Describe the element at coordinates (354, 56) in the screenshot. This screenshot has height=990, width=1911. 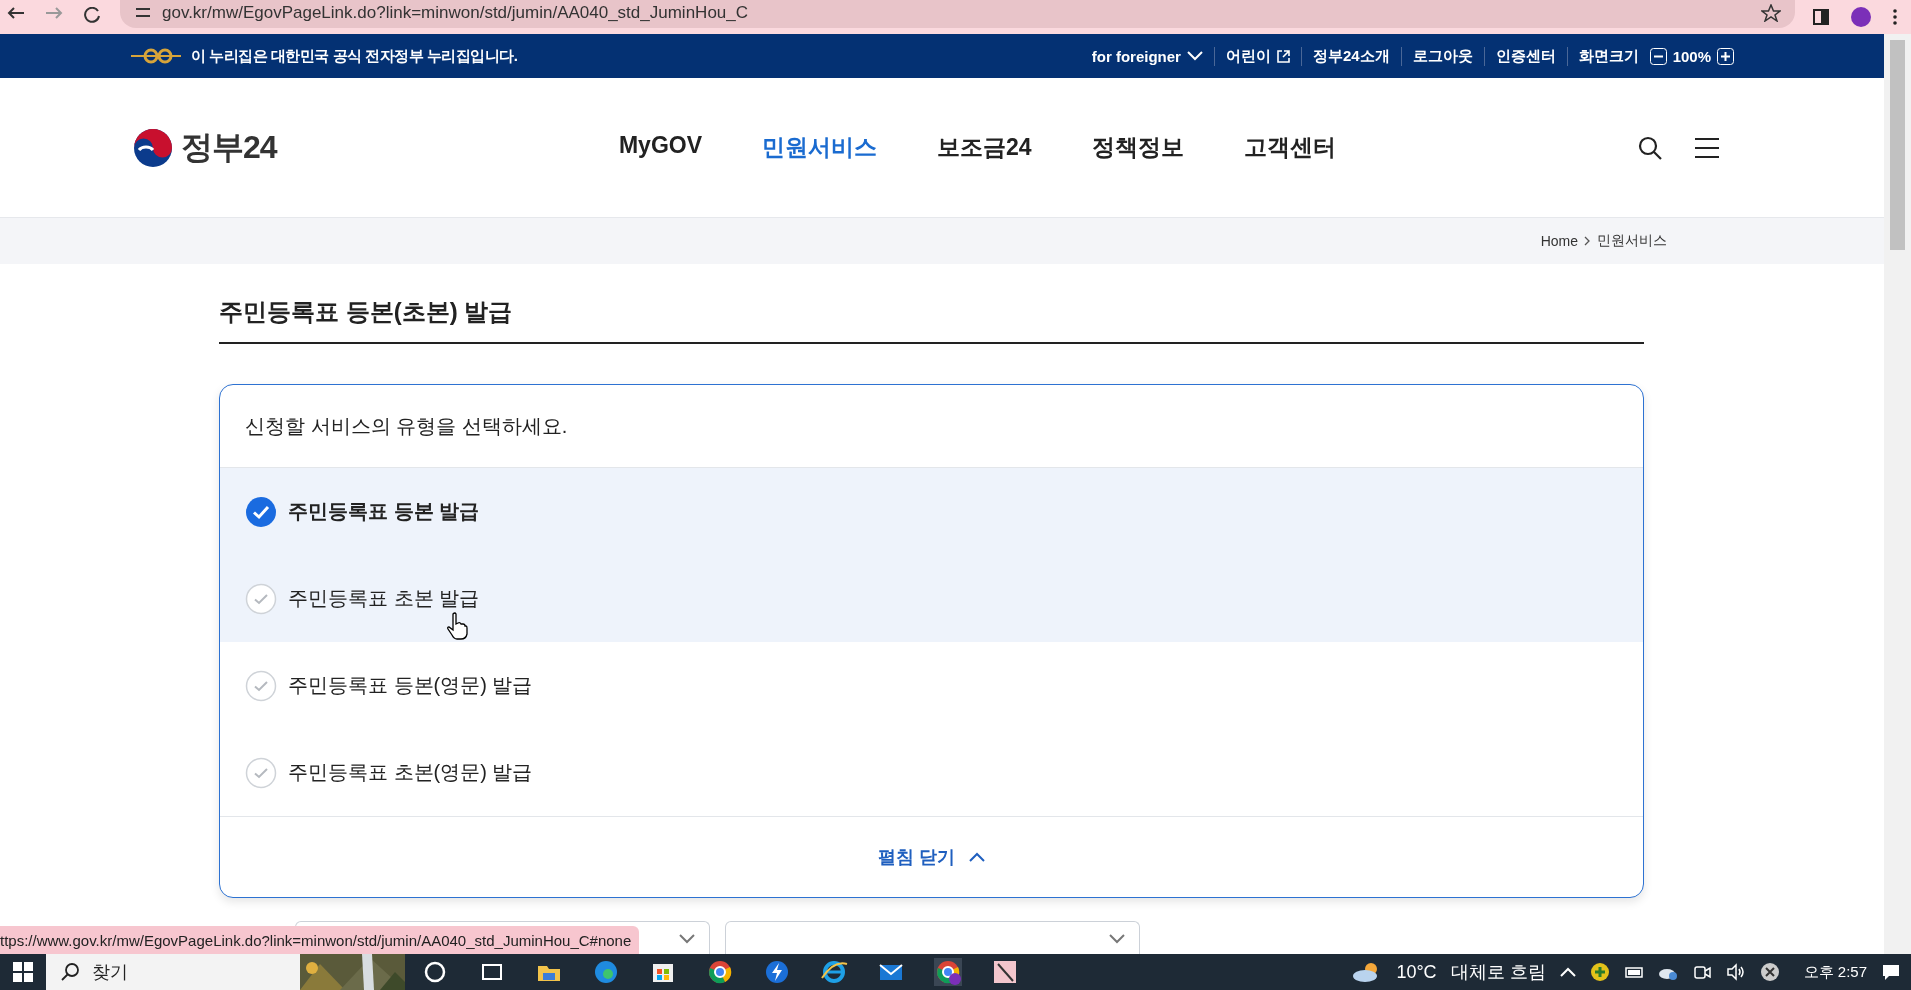
I see `notice-text: 이 누리집은 대한민국 공식 전자정부 누리집입니다.` at that location.